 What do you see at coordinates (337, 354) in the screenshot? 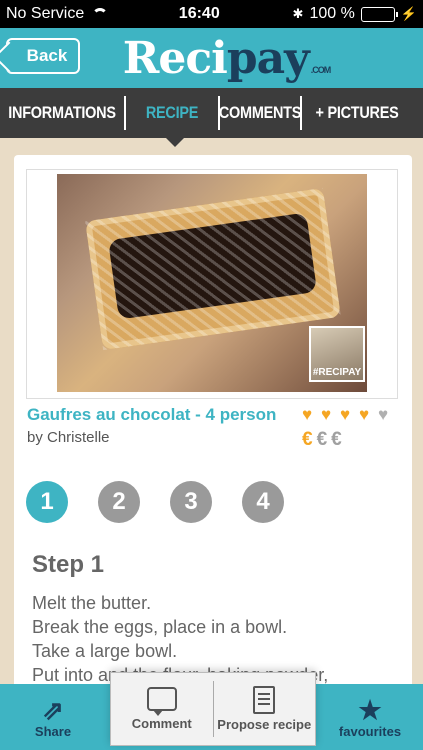
I see `user-photo-thumbnail: #RECIPAY` at bounding box center [337, 354].